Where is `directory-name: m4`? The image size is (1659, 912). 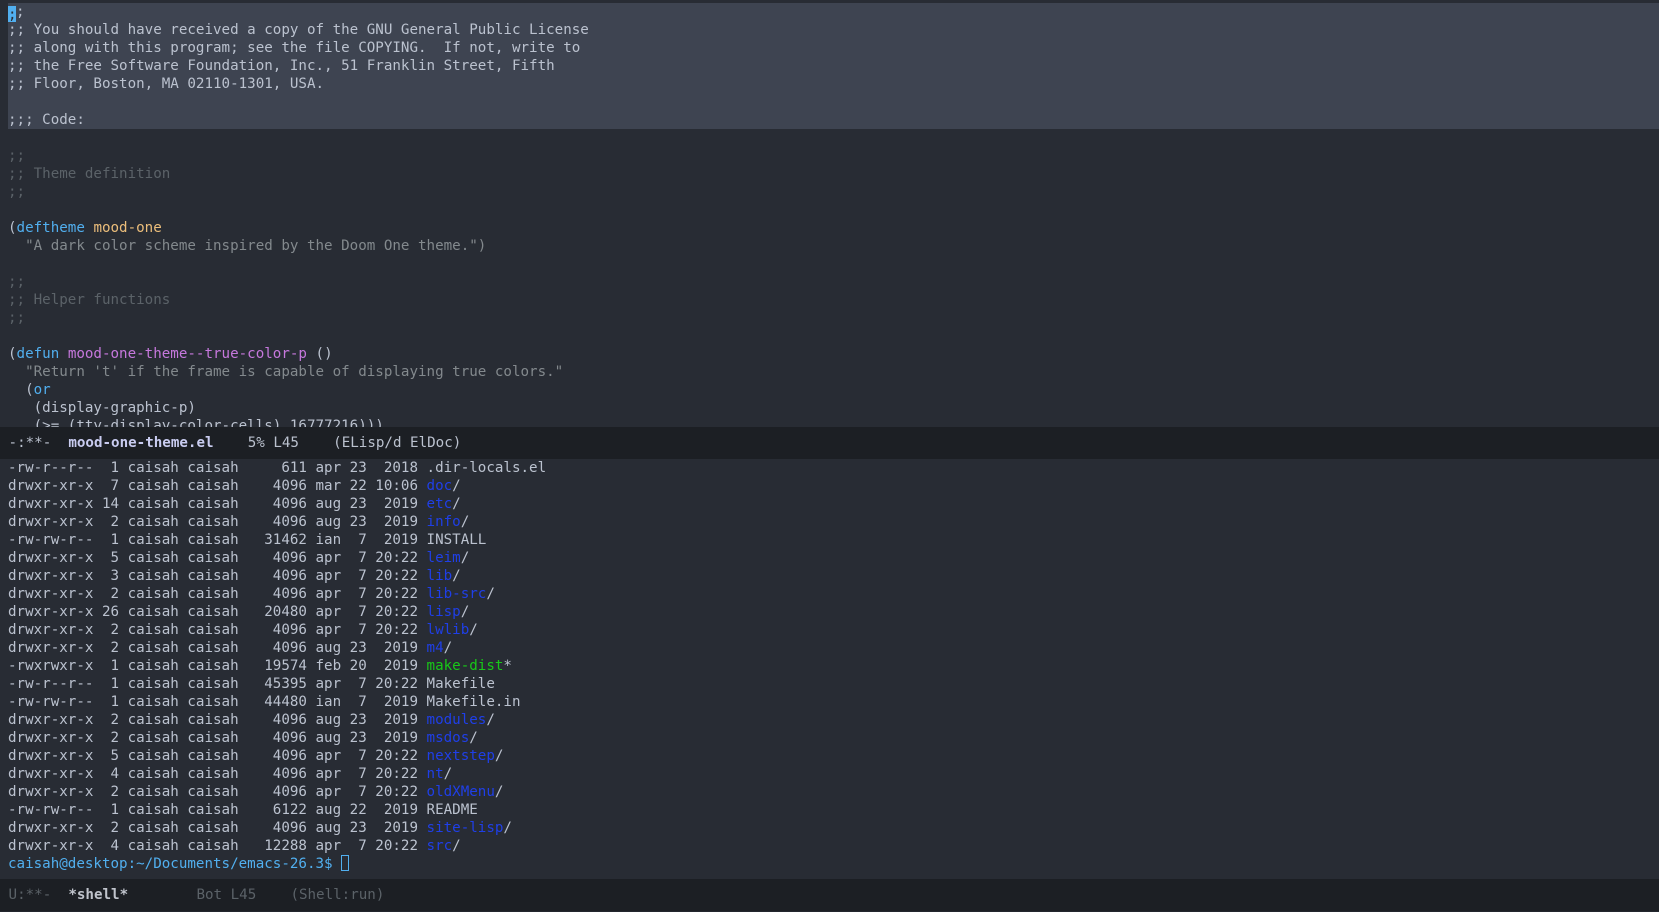
directory-name: m4 is located at coordinates (435, 648).